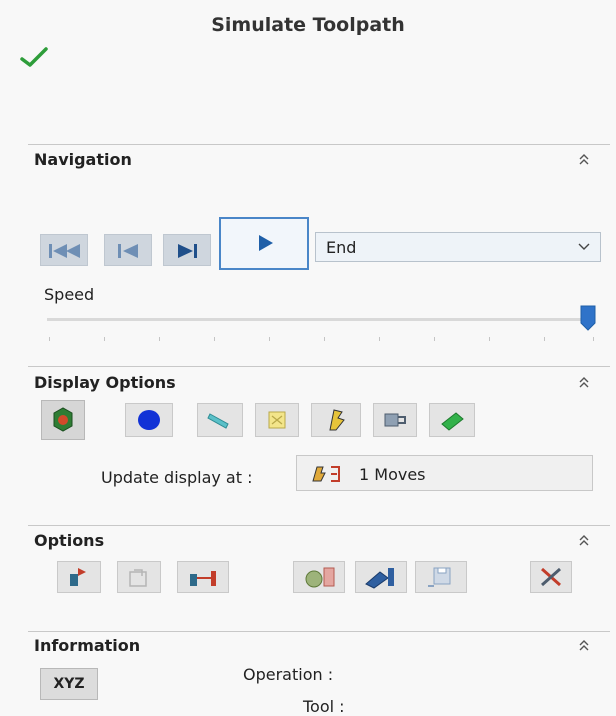  What do you see at coordinates (308, 25) in the screenshot?
I see `panel-title: Simulate Toolpath` at bounding box center [308, 25].